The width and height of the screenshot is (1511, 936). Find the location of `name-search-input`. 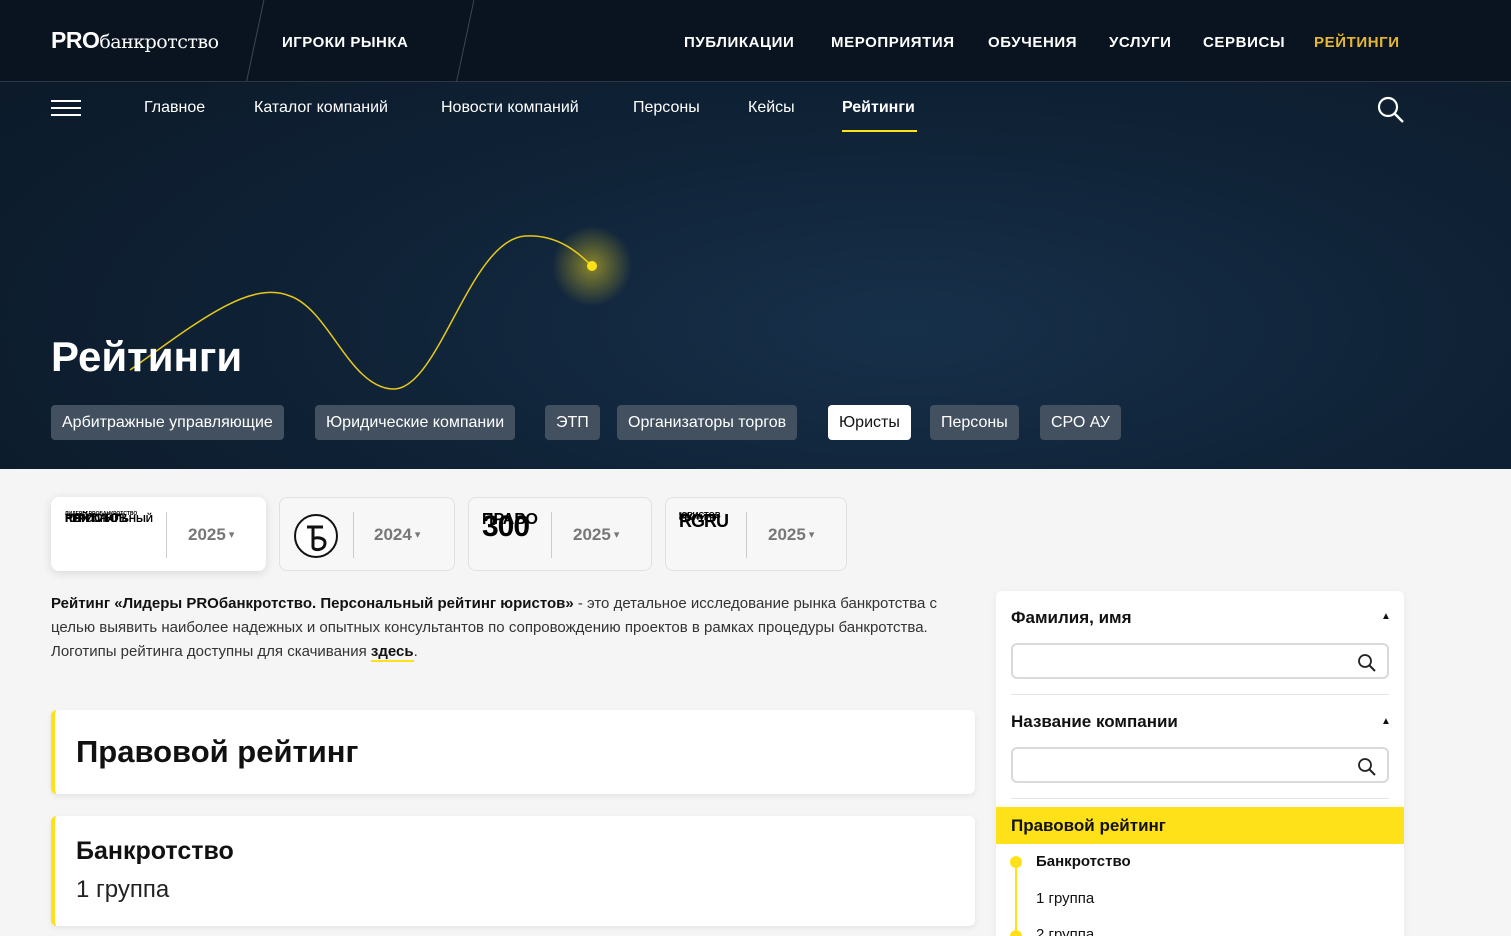

name-search-input is located at coordinates (1186, 661).